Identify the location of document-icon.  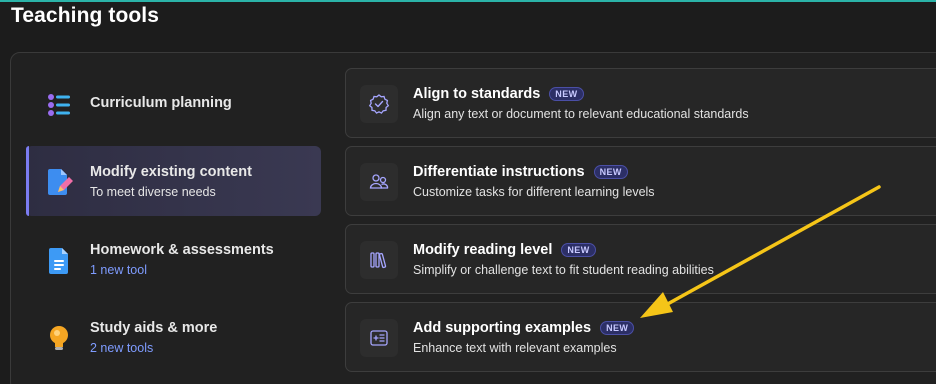
(59, 260).